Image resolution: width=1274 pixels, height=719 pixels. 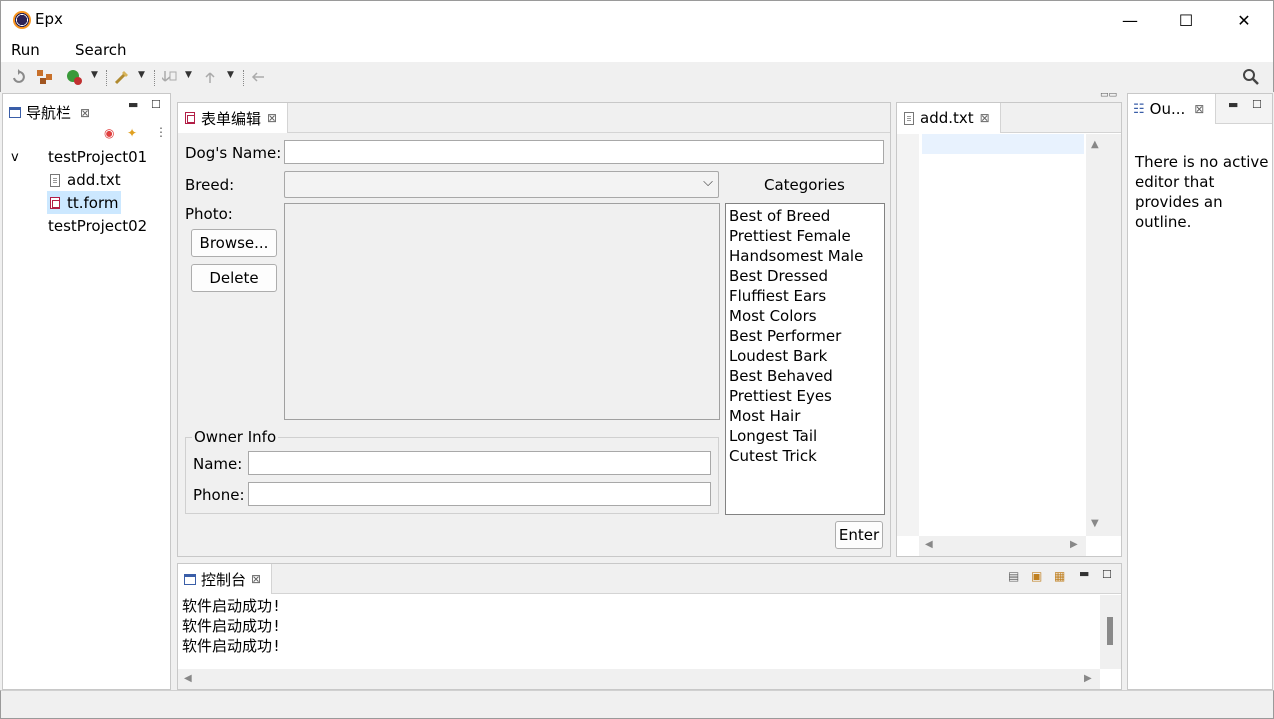 I want to click on hierarchy-icon, so click(x=45, y=77).